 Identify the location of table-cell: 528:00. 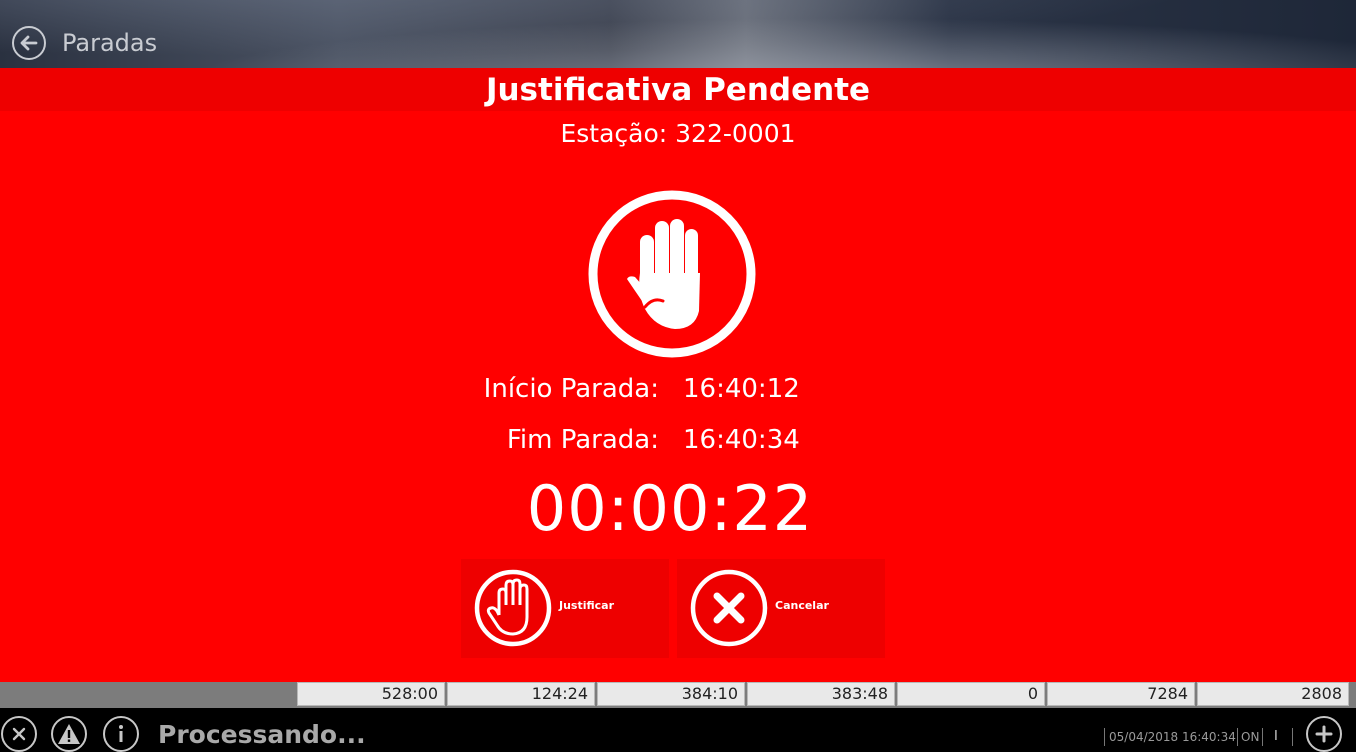
(371, 694).